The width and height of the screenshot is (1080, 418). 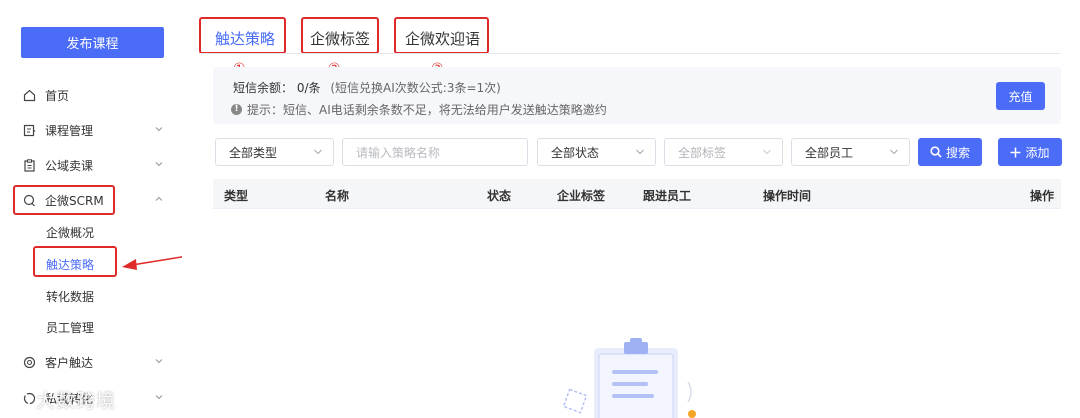 I want to click on strategy-name-input: 请输入策略名称, so click(x=435, y=152).